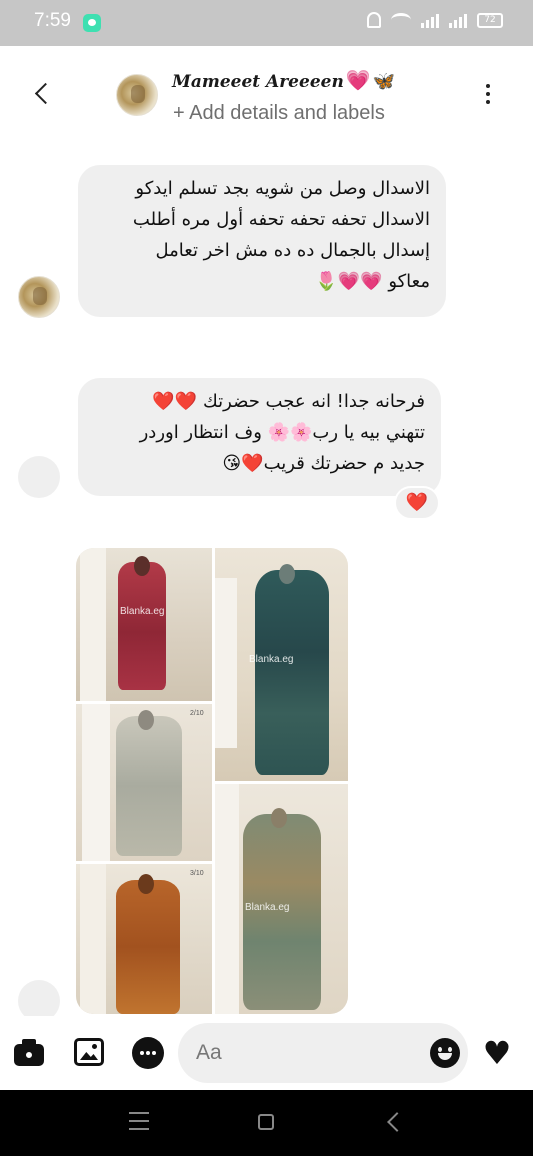  What do you see at coordinates (39, 297) in the screenshot?
I see `sender-avatar` at bounding box center [39, 297].